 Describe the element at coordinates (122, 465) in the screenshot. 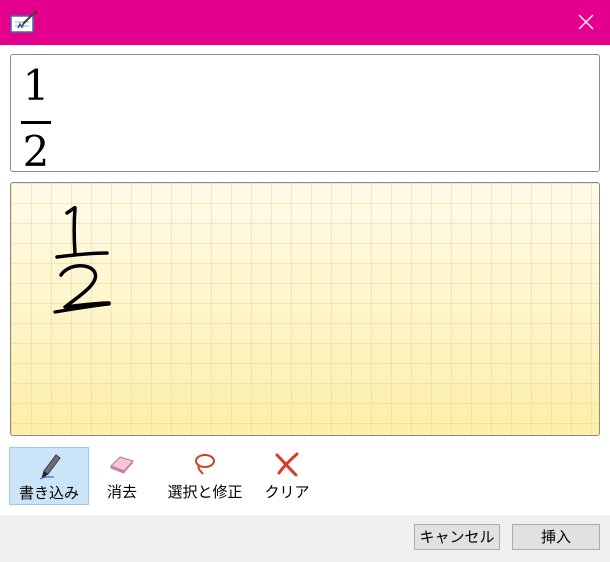

I see `eraser-icon` at that location.